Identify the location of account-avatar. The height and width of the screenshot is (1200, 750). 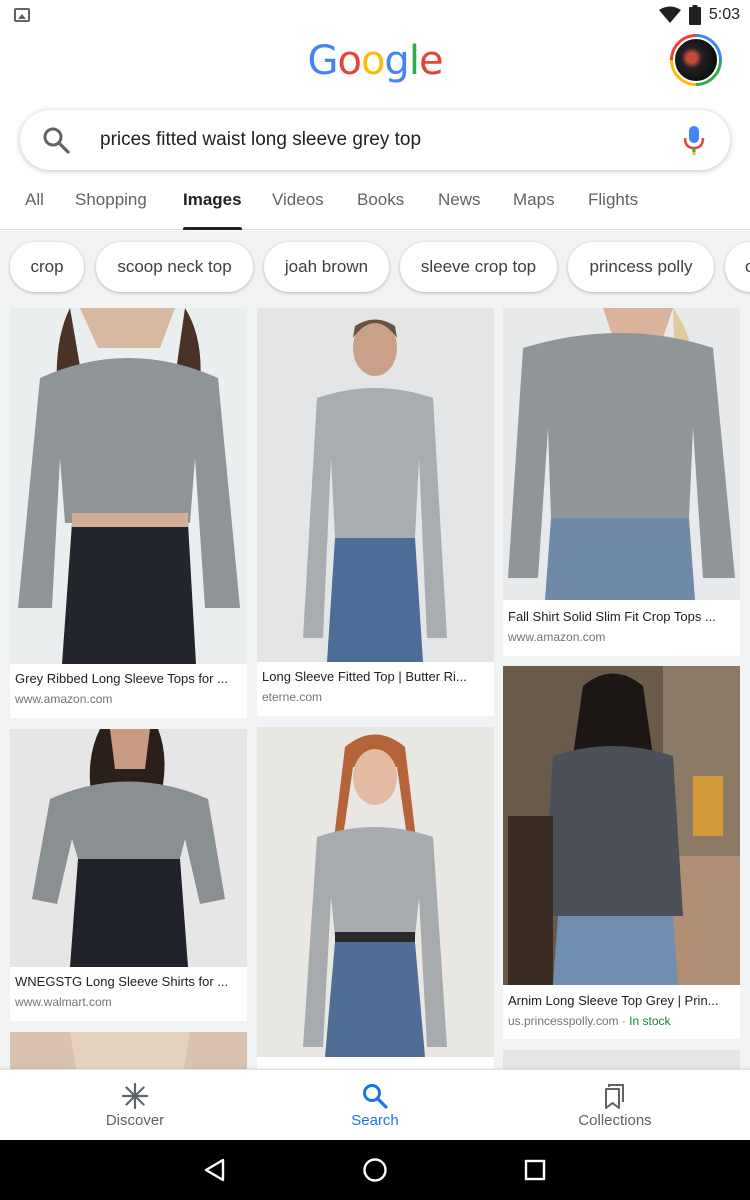
(696, 60).